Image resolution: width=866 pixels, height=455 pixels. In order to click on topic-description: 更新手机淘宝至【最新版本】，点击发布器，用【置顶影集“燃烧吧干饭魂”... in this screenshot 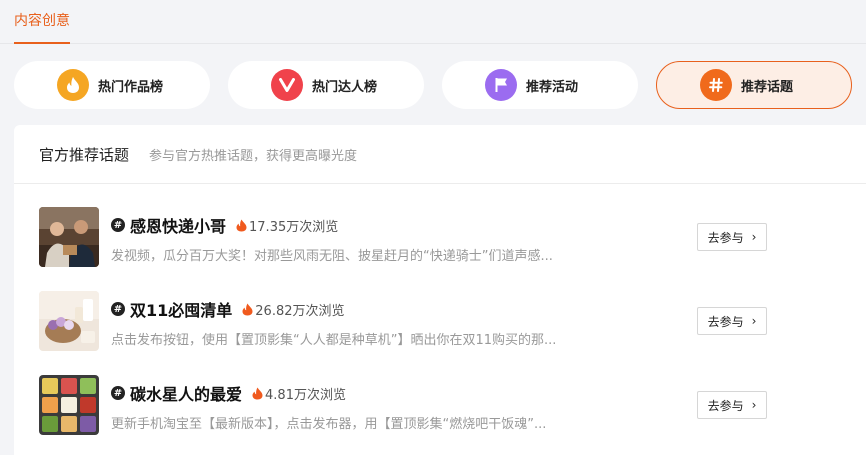, I will do `click(329, 424)`.